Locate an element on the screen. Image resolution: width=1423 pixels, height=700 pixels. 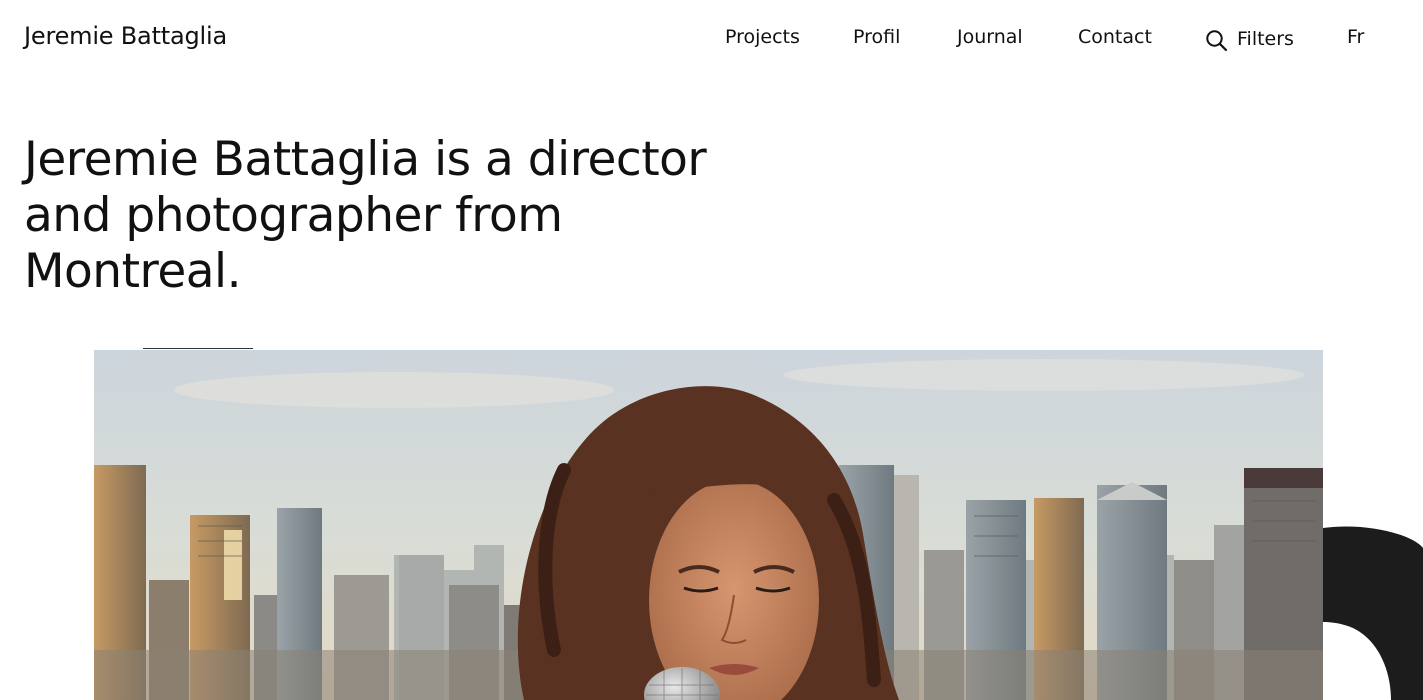
divider-line is located at coordinates (198, 348).